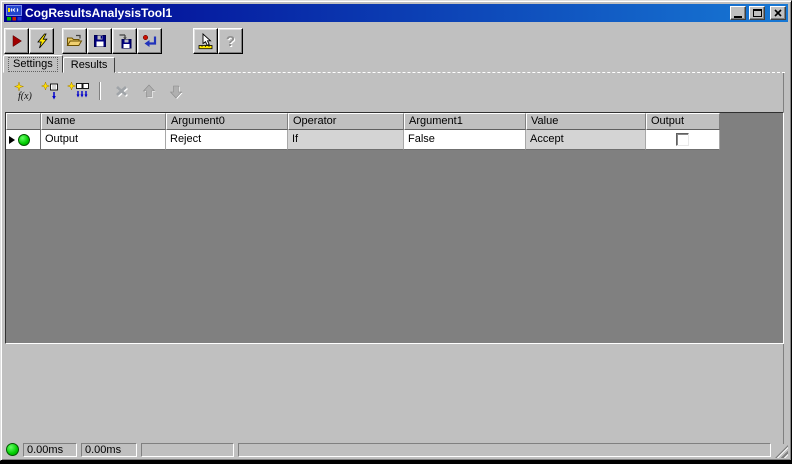 The width and height of the screenshot is (792, 464). I want to click on help-button: ?, so click(230, 41).